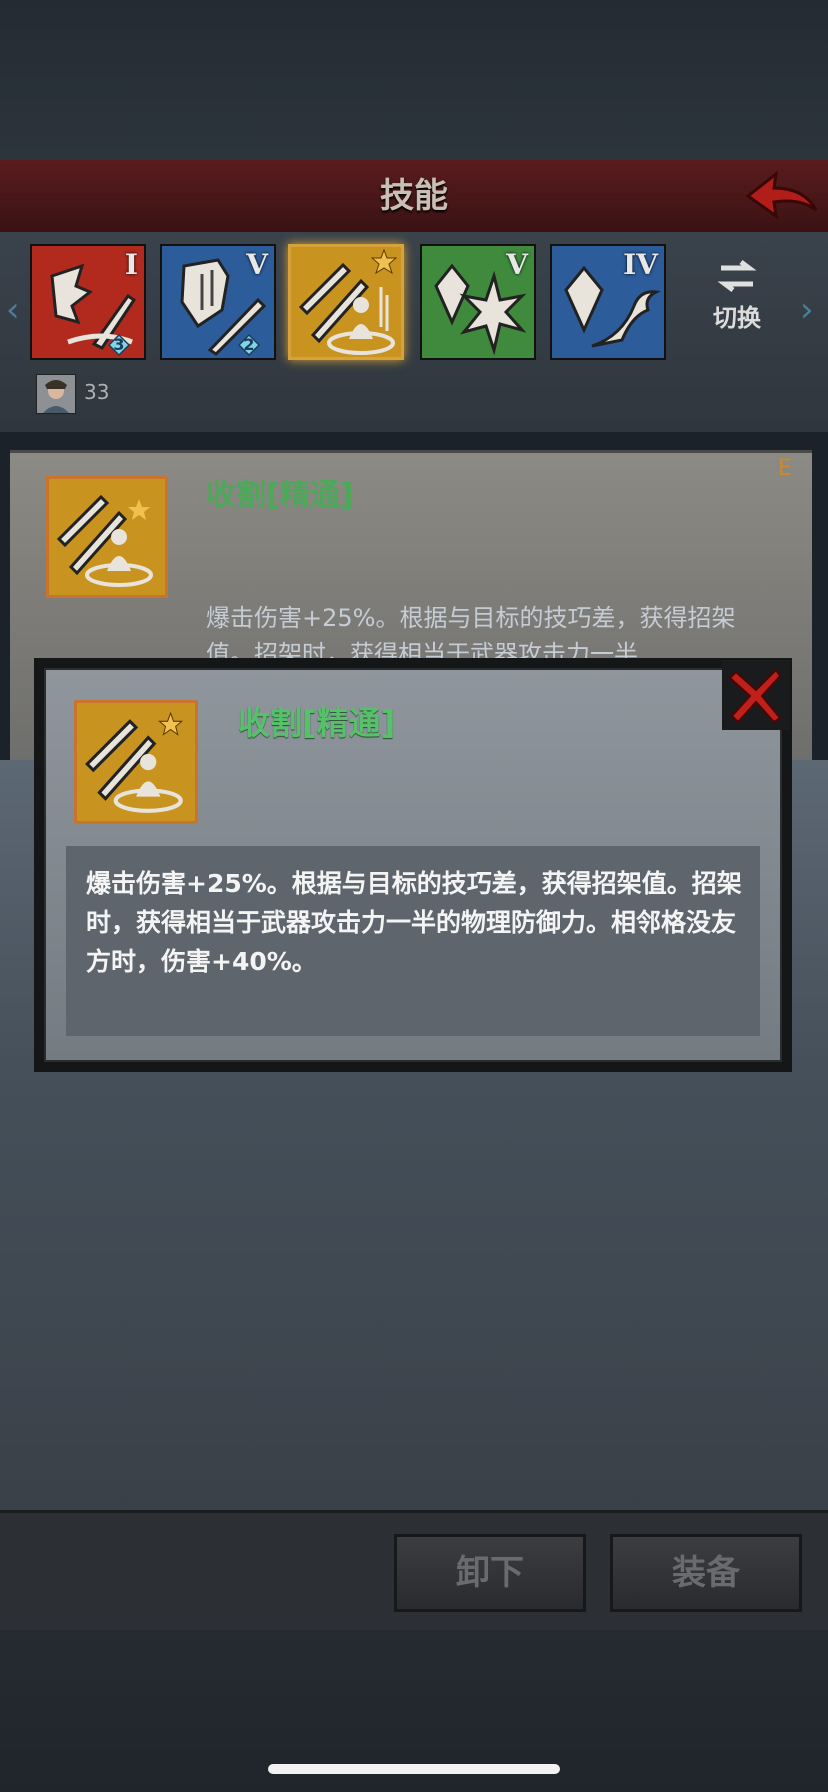  Describe the element at coordinates (136, 762) in the screenshot. I see `popup-skill-icon` at that location.